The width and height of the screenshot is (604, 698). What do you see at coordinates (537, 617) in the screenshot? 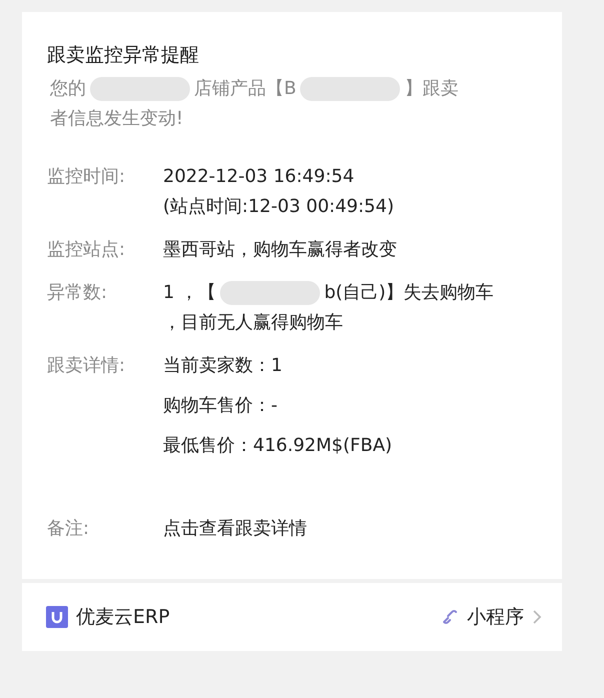
I see `chevron-right-icon` at bounding box center [537, 617].